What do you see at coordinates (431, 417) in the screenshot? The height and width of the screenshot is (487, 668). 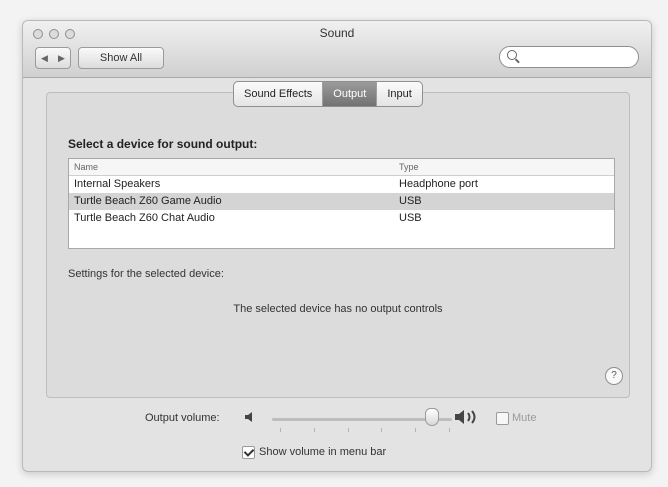 I see `volume-slider-thumb` at bounding box center [431, 417].